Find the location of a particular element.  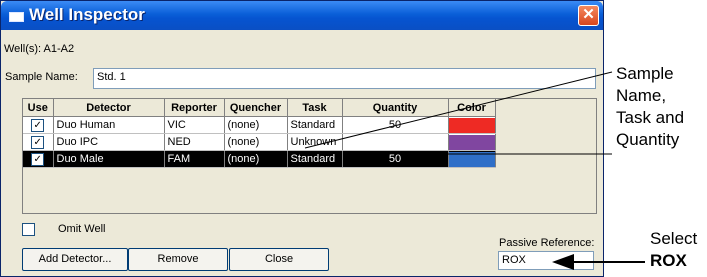

sample-name-field: Std. 1 is located at coordinates (344, 78).